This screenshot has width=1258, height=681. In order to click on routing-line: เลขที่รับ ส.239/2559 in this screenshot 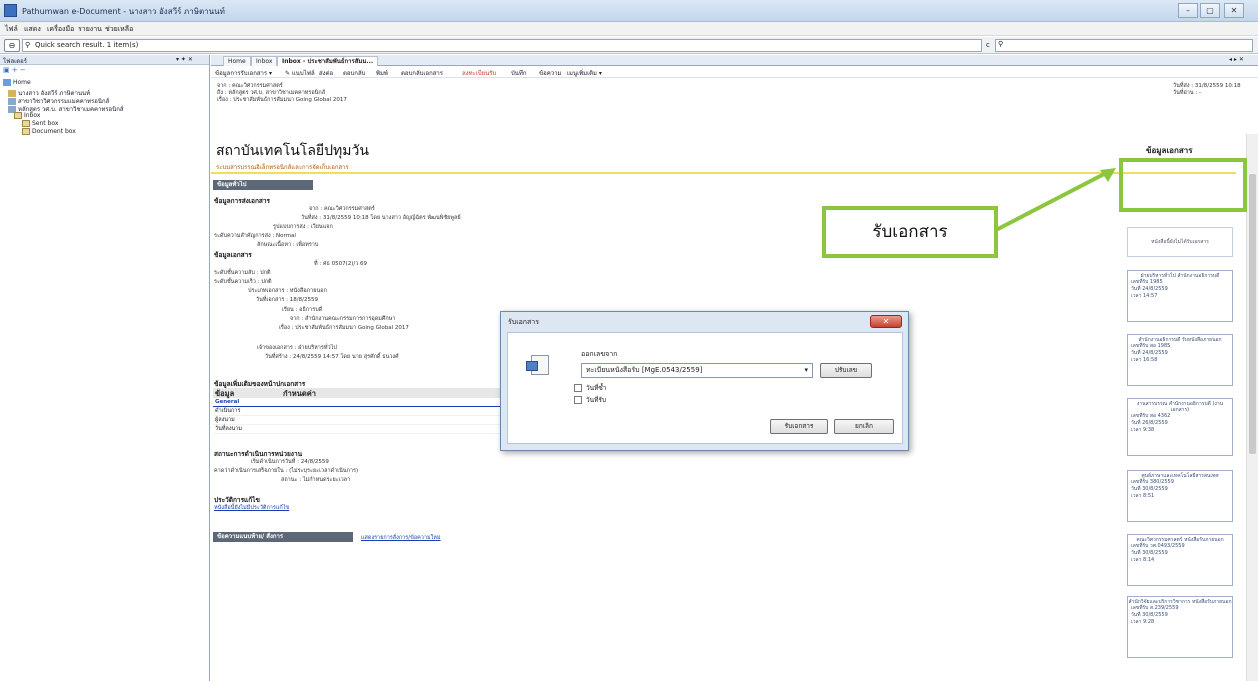, I will do `click(1155, 608)`.